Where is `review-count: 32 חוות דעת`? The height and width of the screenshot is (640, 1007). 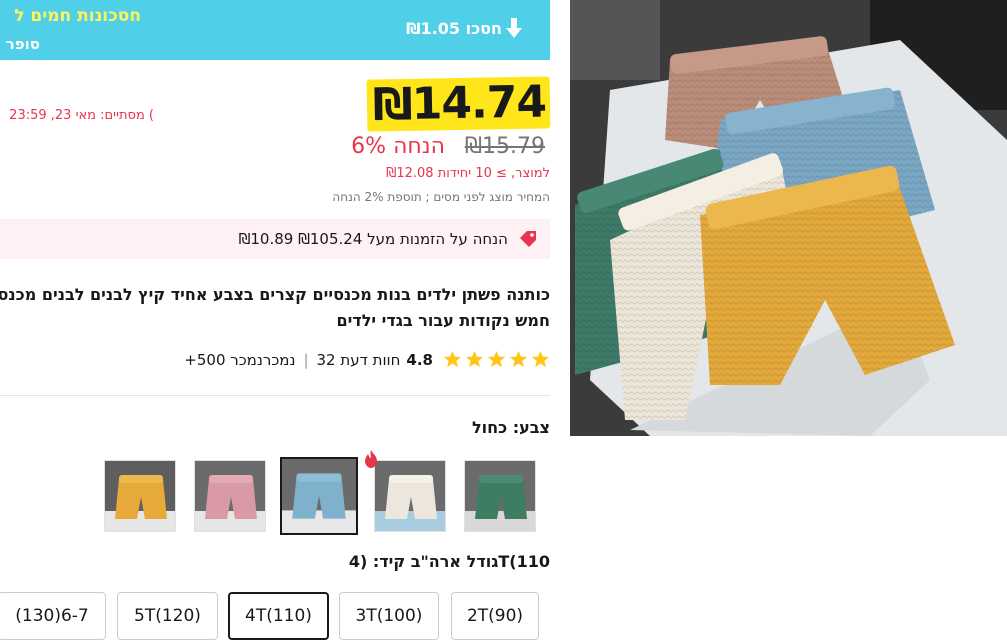
review-count: 32 חוות דעת is located at coordinates (359, 360).